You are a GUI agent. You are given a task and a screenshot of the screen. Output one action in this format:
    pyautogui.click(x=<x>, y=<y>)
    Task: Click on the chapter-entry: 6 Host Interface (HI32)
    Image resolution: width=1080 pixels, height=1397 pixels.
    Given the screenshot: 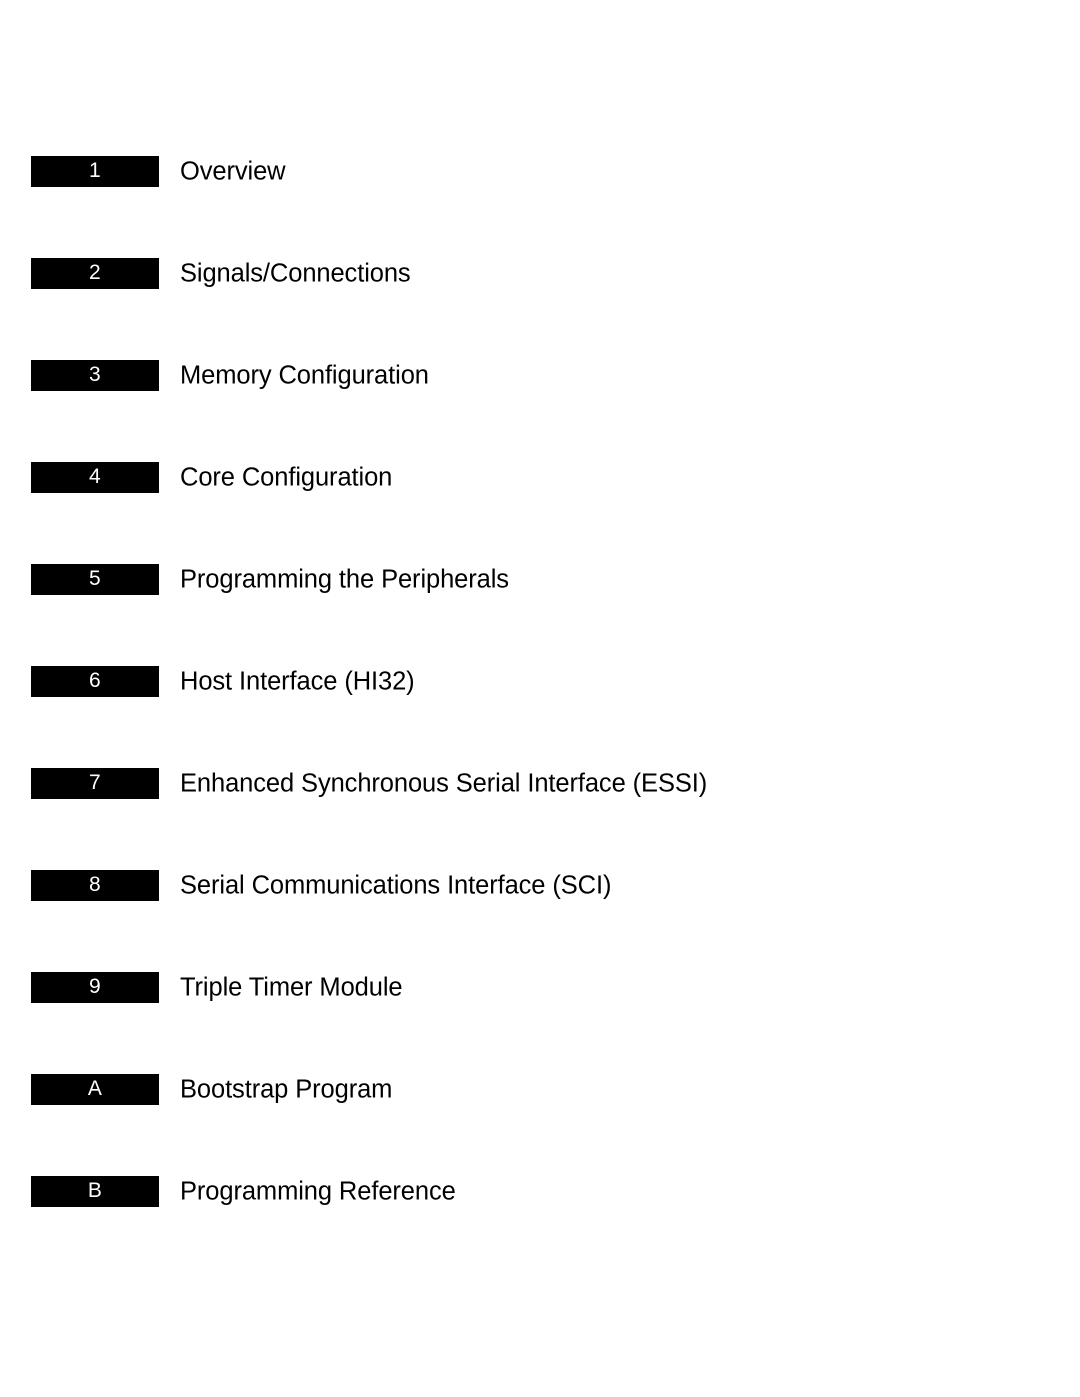 What is the action you would take?
    pyautogui.click(x=540, y=681)
    